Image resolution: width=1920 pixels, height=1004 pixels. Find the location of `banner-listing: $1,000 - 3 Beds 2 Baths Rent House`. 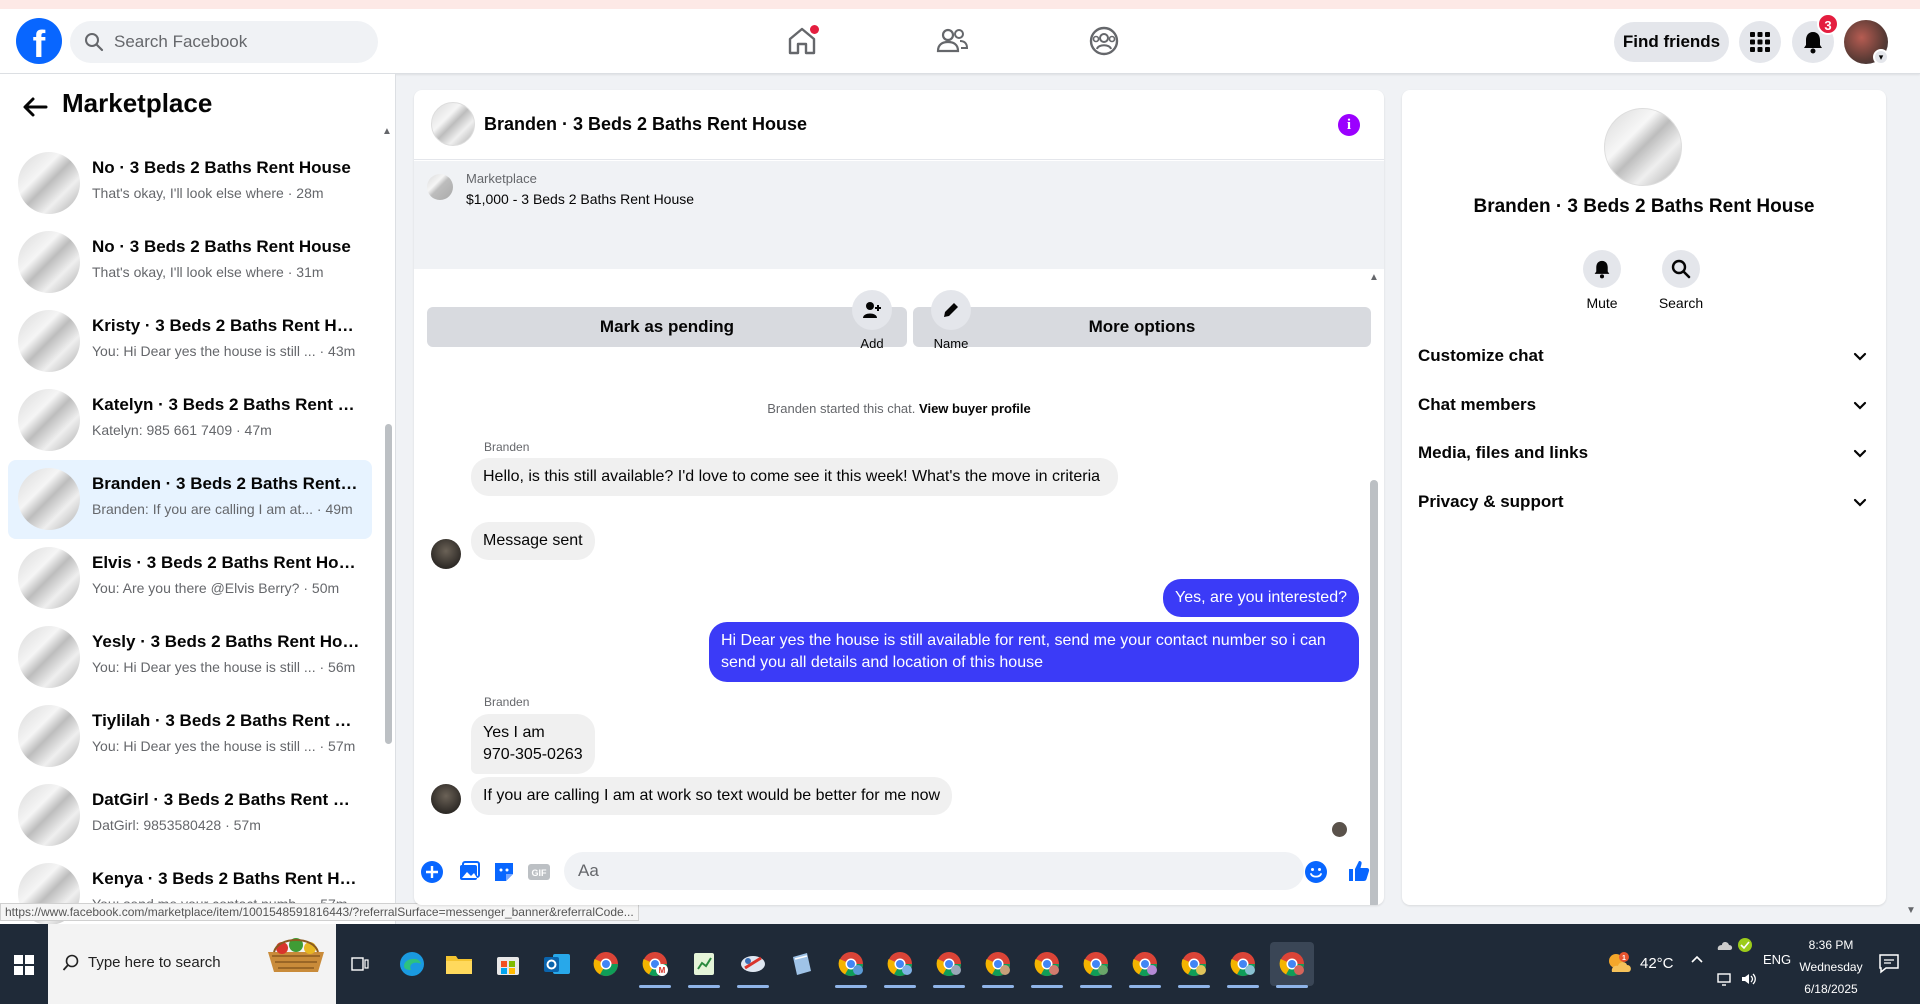

banner-listing: $1,000 - 3 Beds 2 Baths Rent House is located at coordinates (580, 199).